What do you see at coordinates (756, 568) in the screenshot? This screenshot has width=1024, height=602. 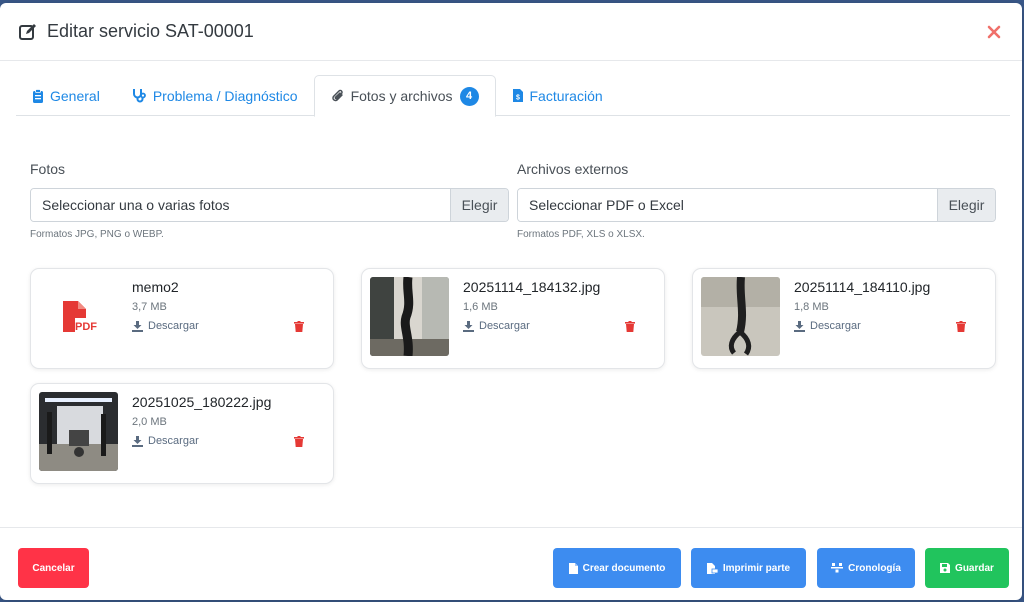 I see `print-report-label: Imprimir parte` at bounding box center [756, 568].